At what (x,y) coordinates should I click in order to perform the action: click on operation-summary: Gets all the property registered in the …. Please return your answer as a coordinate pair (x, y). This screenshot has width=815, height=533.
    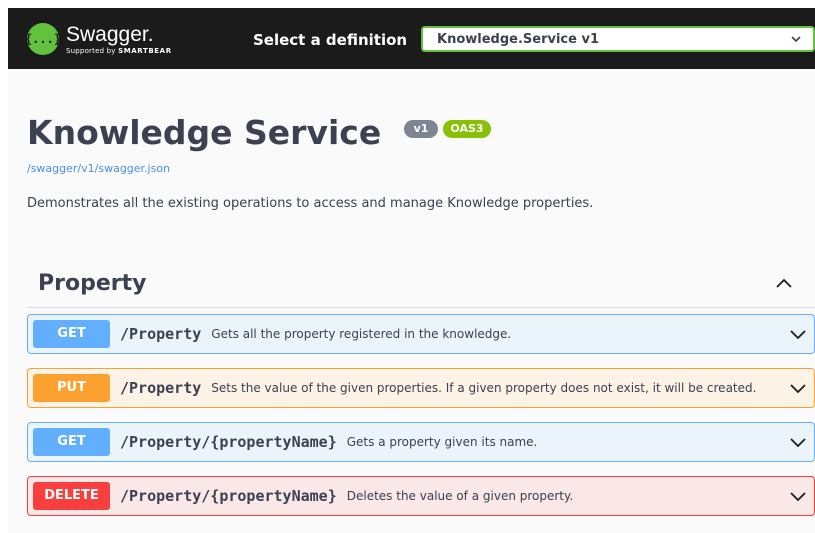
    Looking at the image, I should click on (361, 334).